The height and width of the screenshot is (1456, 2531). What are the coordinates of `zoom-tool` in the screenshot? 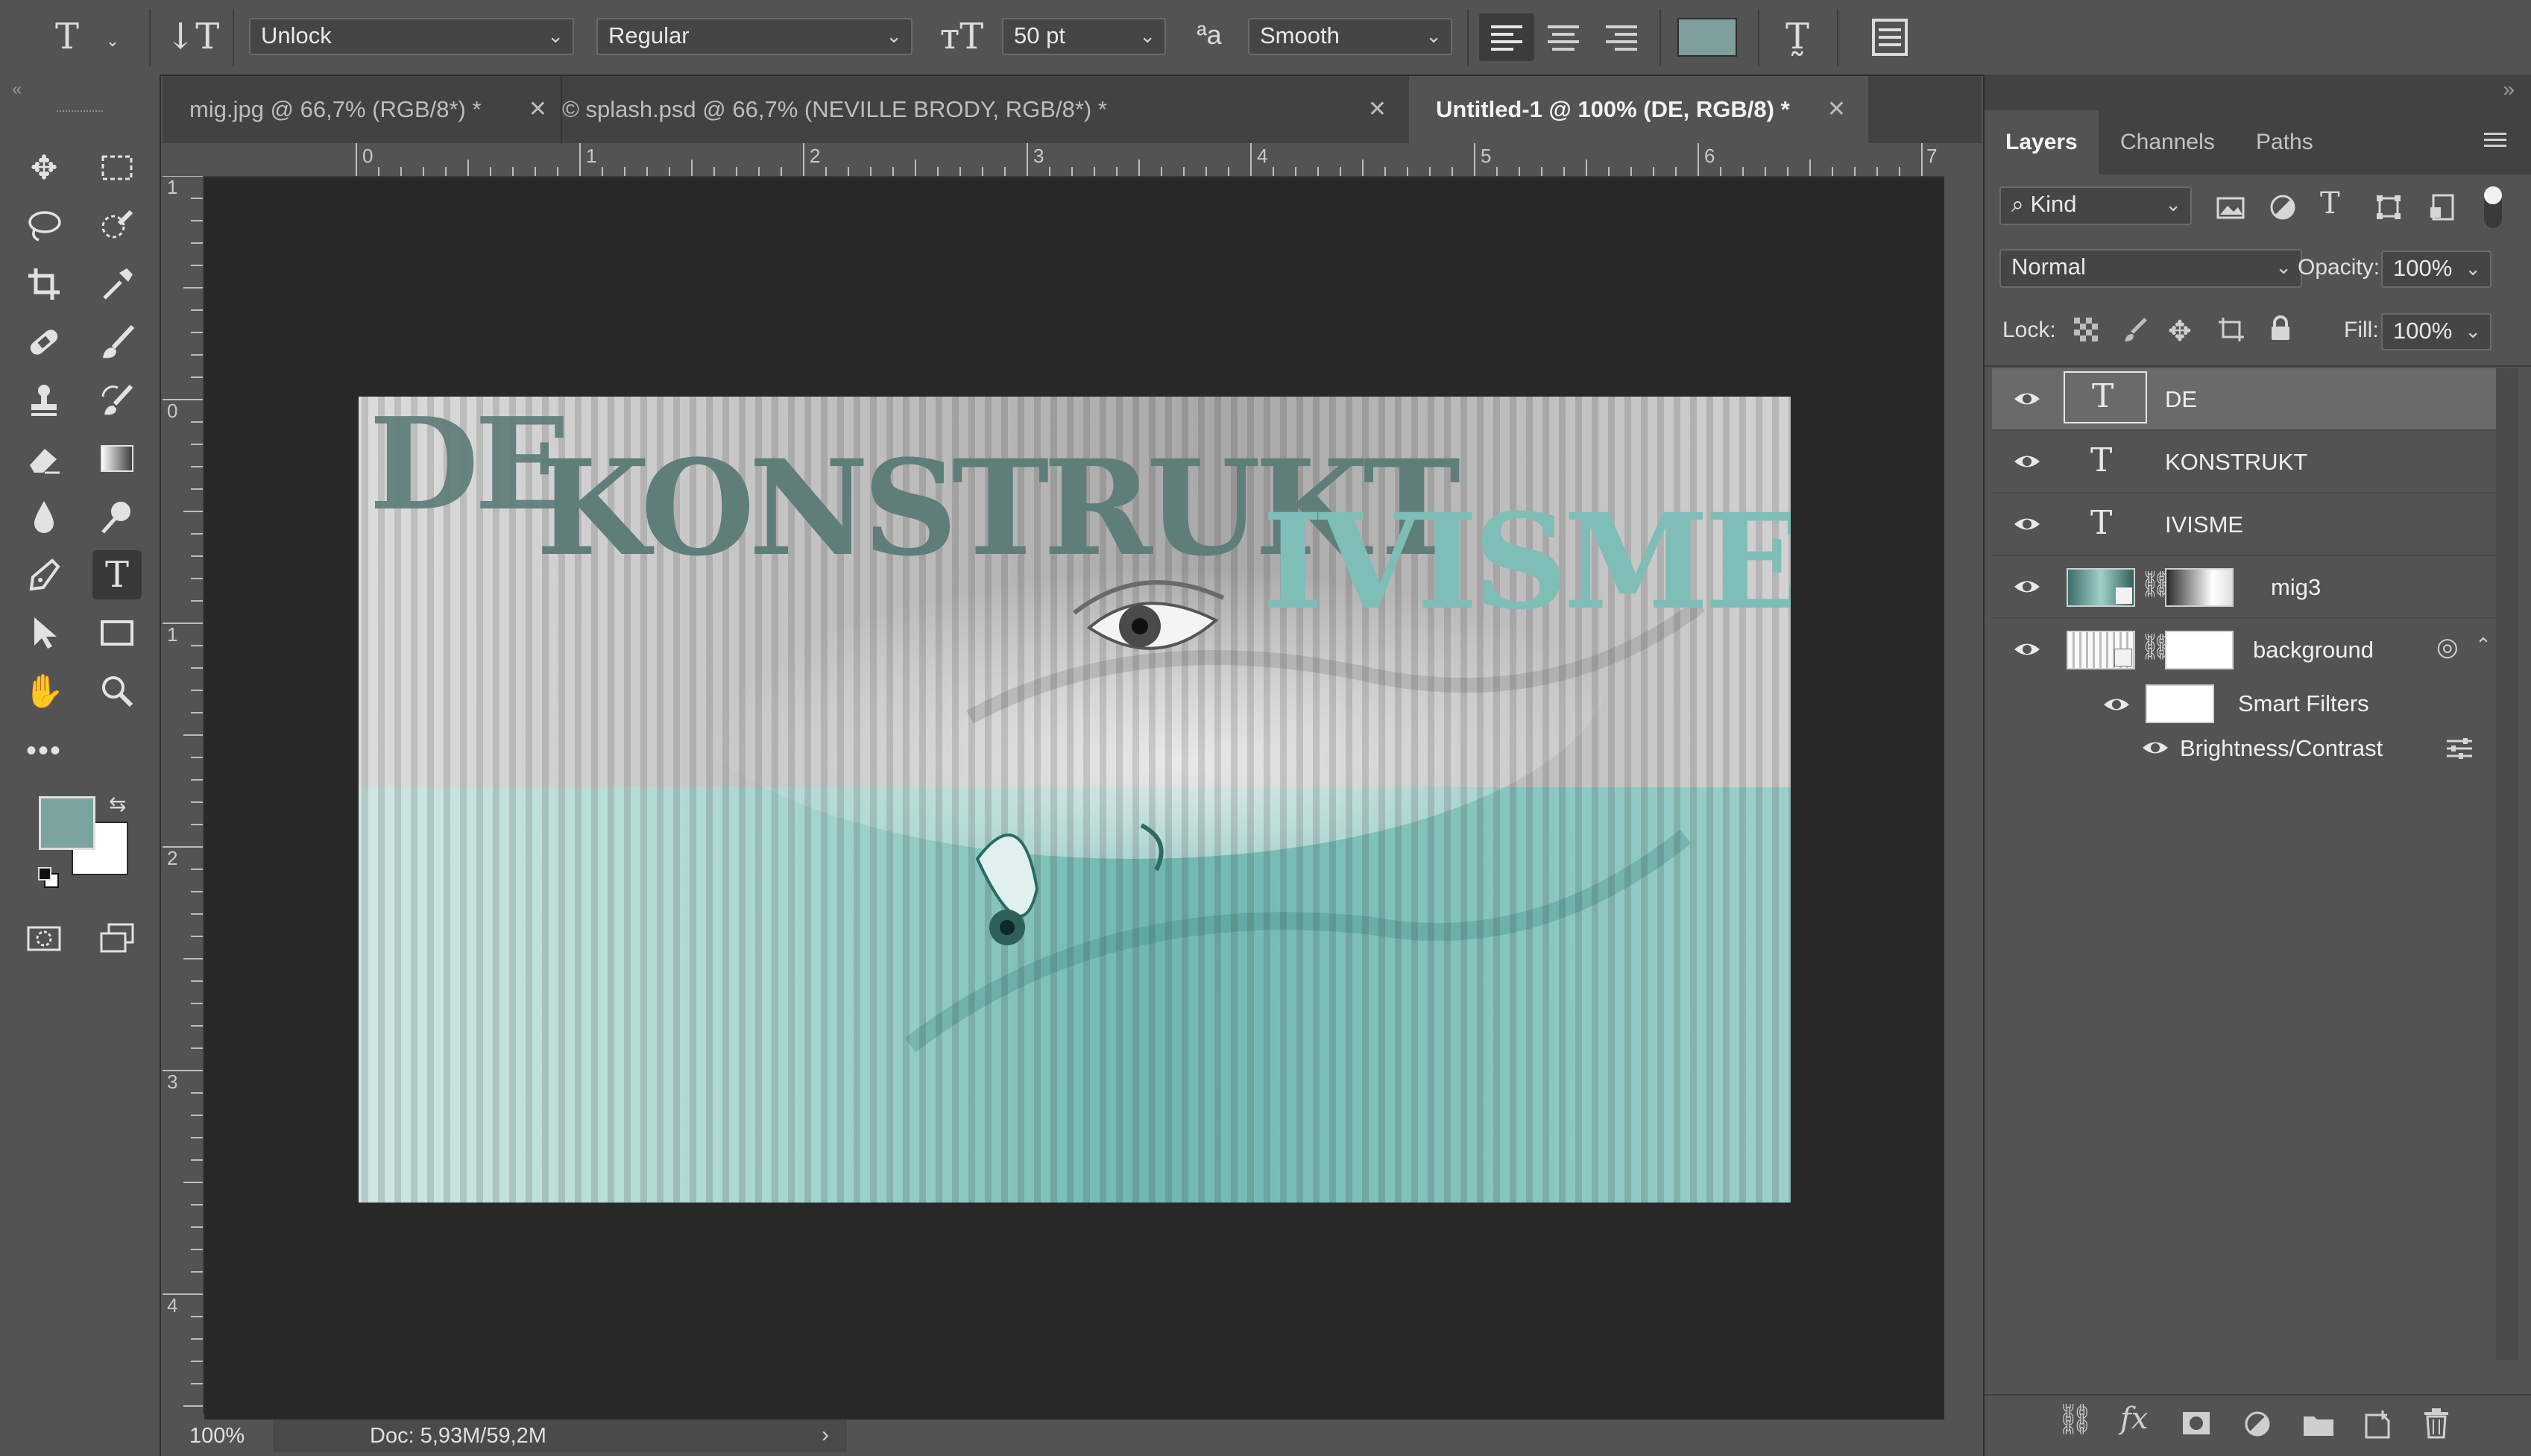 It's located at (117, 691).